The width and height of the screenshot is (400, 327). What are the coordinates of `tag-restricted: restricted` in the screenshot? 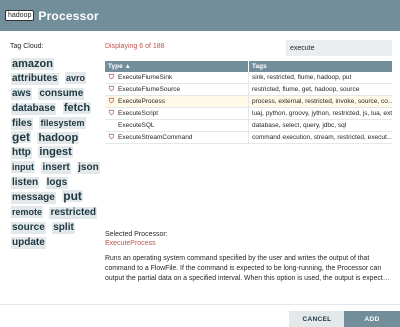 It's located at (73, 213).